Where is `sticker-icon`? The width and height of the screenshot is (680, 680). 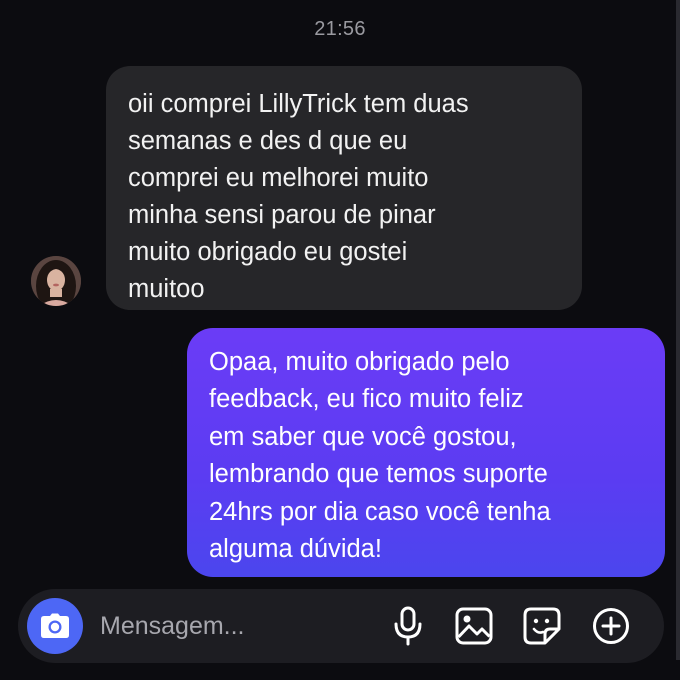 sticker-icon is located at coordinates (542, 626).